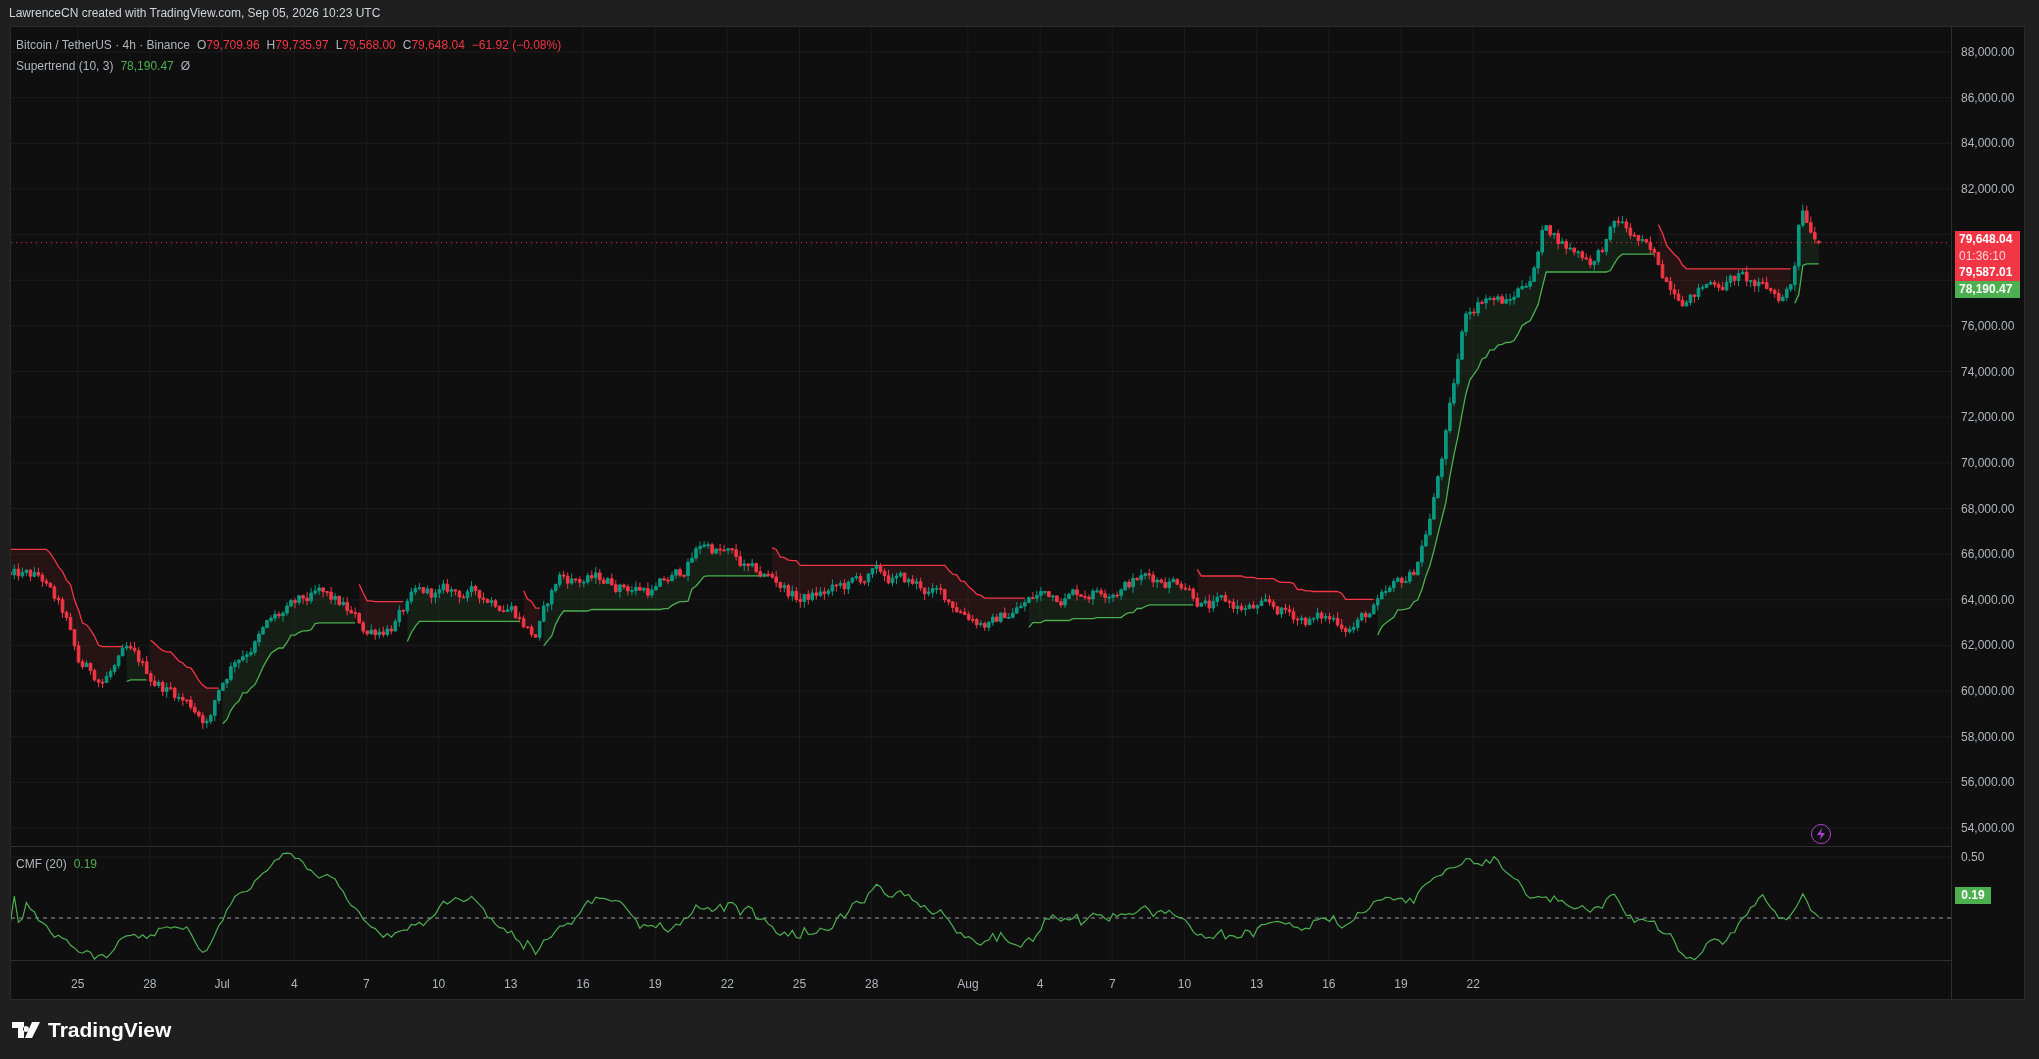 The height and width of the screenshot is (1059, 2039). I want to click on ohlc-label: O, so click(201, 45).